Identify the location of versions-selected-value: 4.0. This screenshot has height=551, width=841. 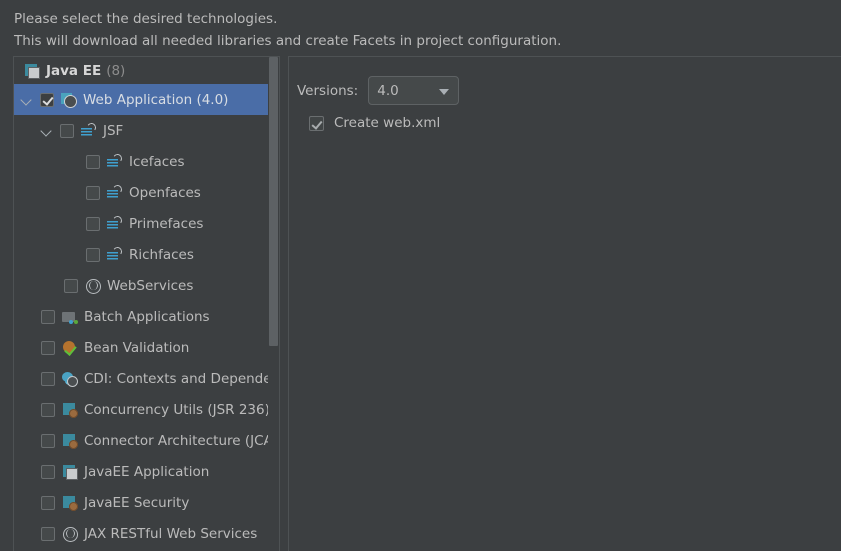
(388, 90).